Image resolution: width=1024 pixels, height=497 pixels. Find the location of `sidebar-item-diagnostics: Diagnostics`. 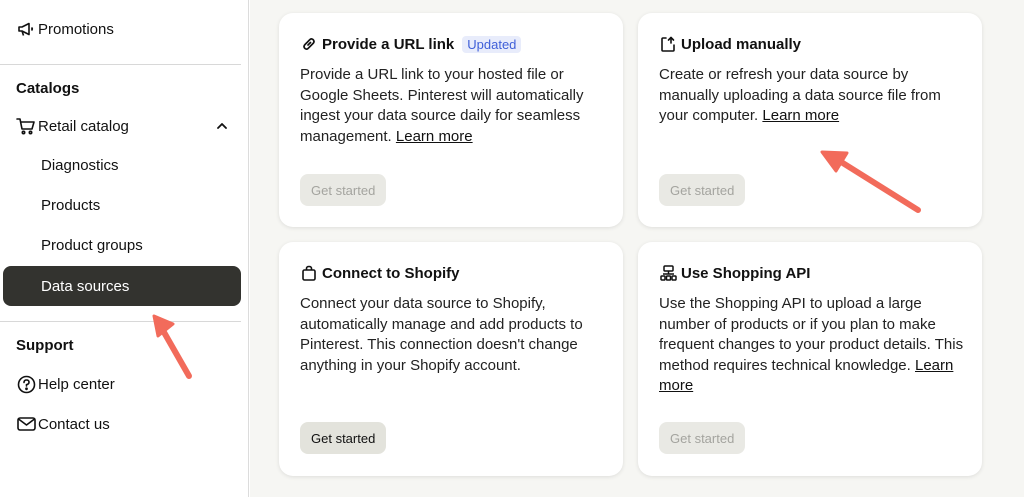

sidebar-item-diagnostics: Diagnostics is located at coordinates (80, 165).